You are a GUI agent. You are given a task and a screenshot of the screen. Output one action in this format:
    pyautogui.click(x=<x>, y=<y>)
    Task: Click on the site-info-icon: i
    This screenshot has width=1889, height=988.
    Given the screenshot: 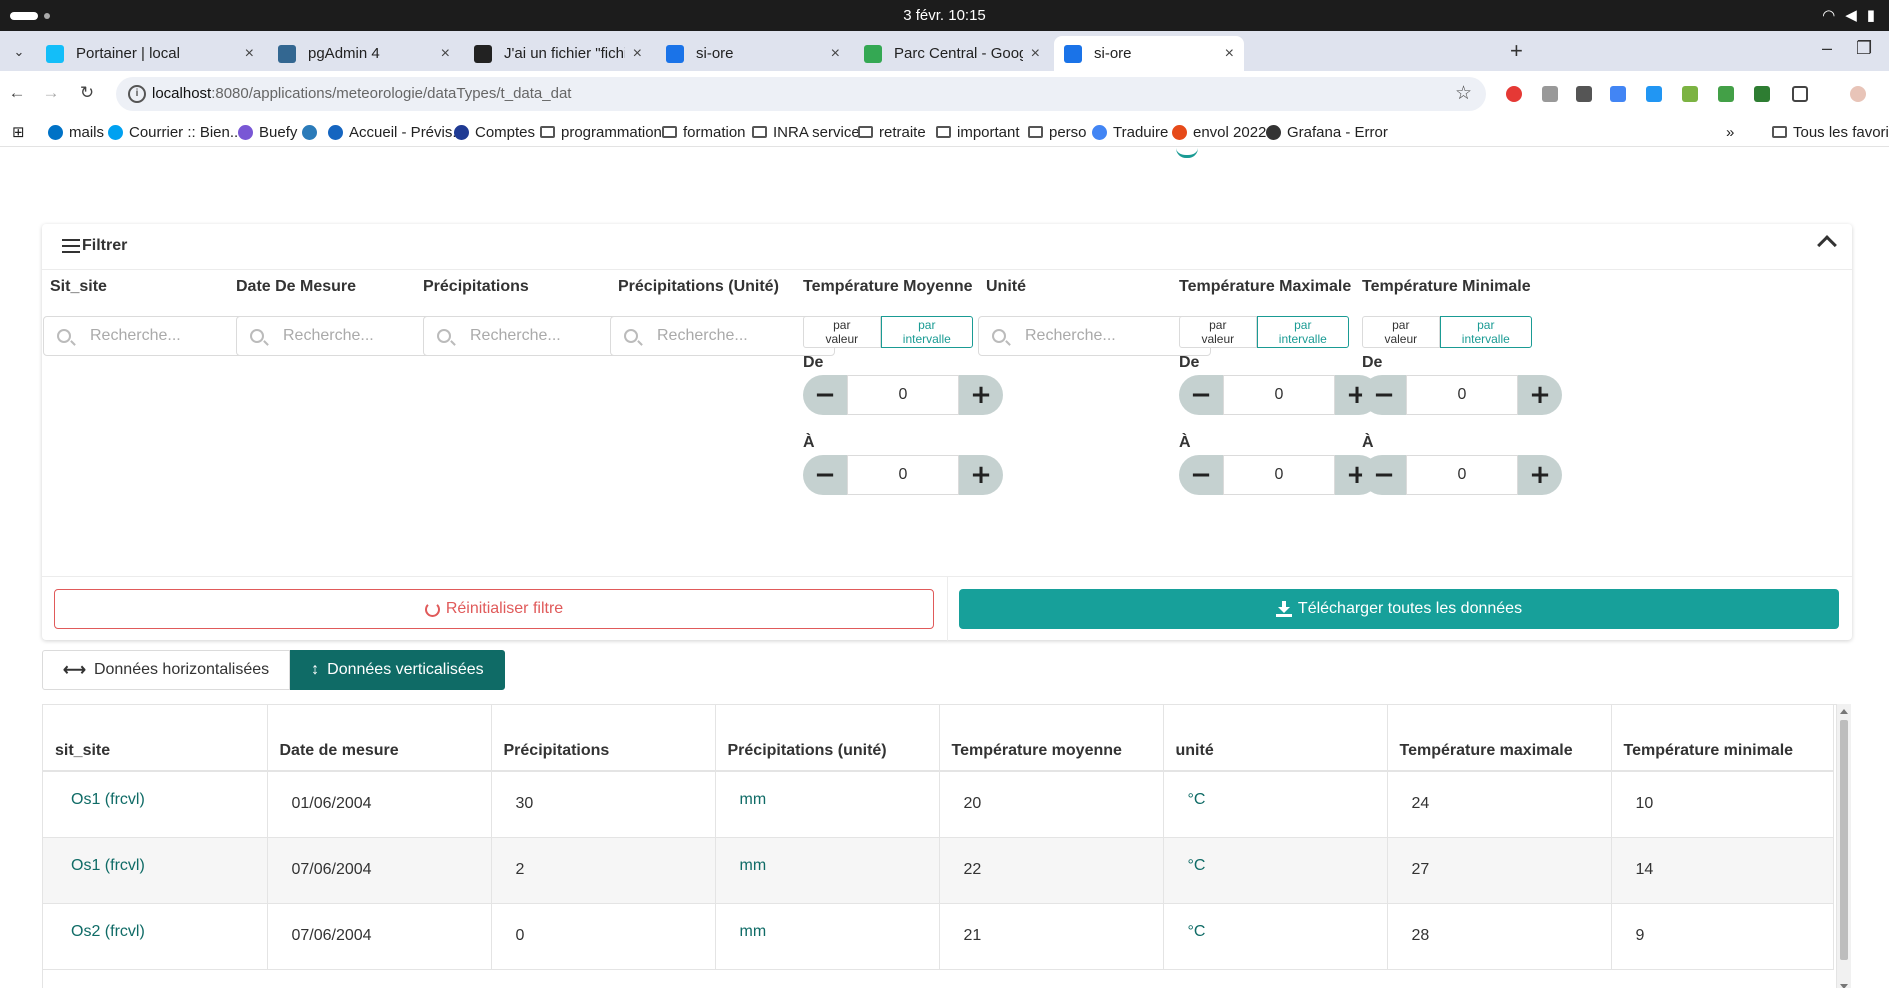 What is the action you would take?
    pyautogui.click(x=137, y=94)
    